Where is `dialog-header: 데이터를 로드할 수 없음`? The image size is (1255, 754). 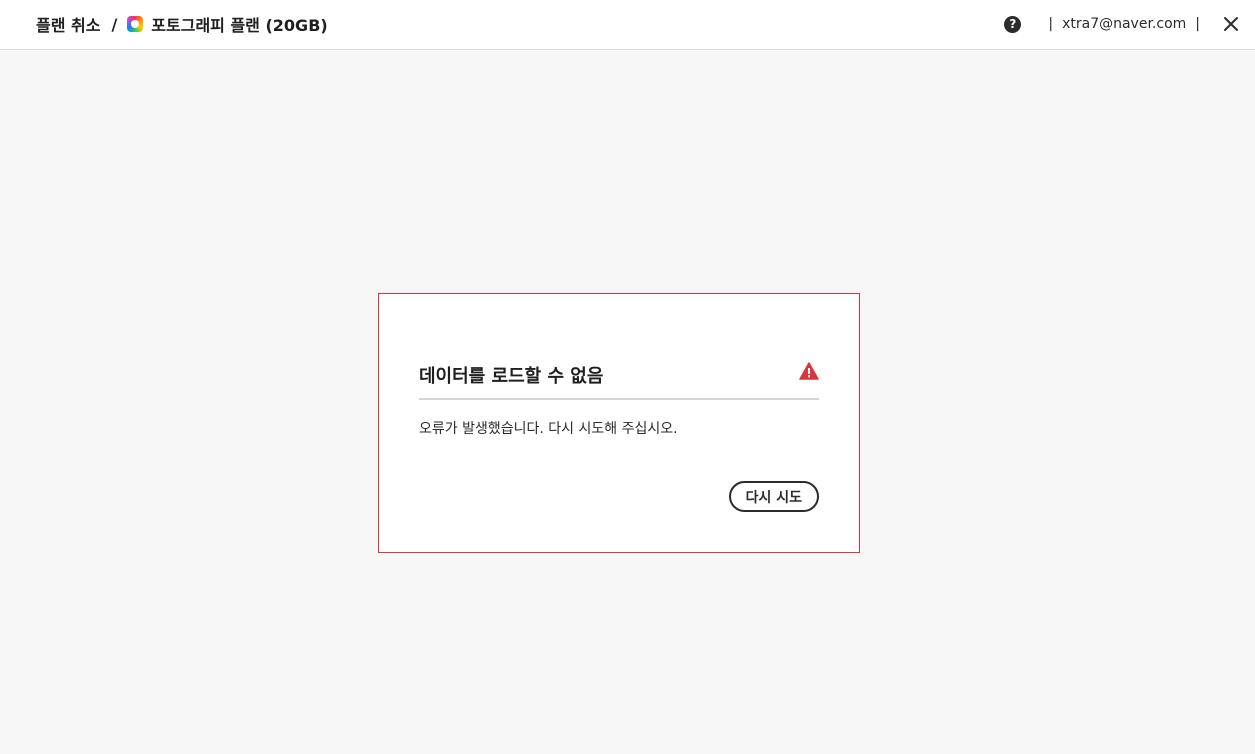 dialog-header: 데이터를 로드할 수 없음 is located at coordinates (619, 380).